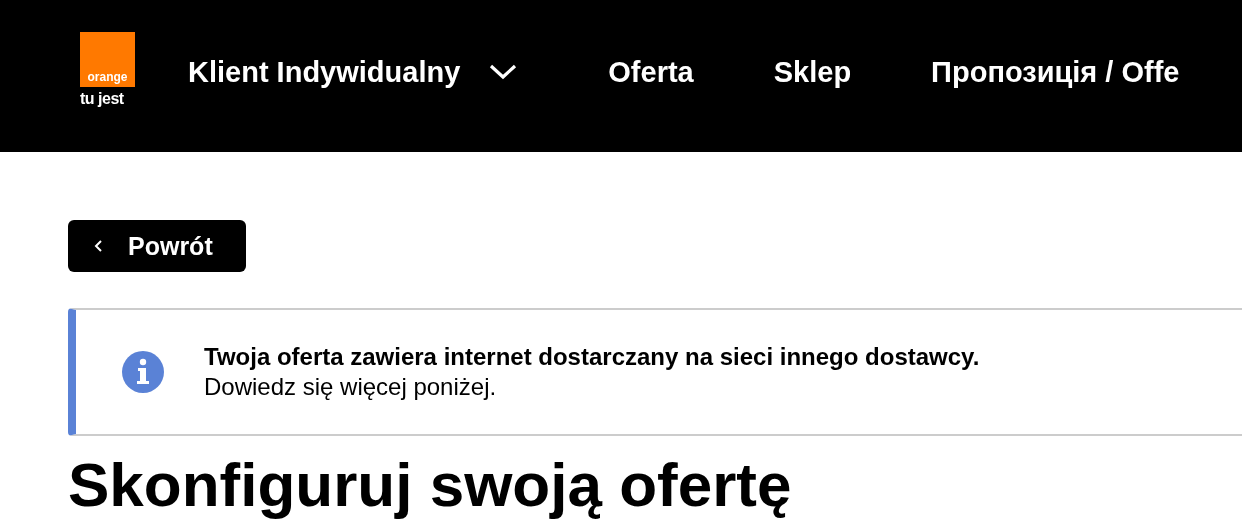 The image size is (1242, 530). What do you see at coordinates (99, 246) in the screenshot?
I see `chevron-left-icon` at bounding box center [99, 246].